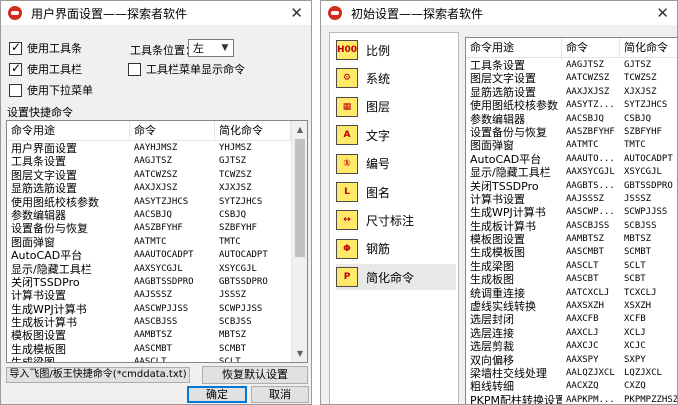 This screenshot has height=405, width=678. I want to click on table-row: 生成WPJ计算书 AASCWPJJSS SCWPJJSS, so click(149, 309).